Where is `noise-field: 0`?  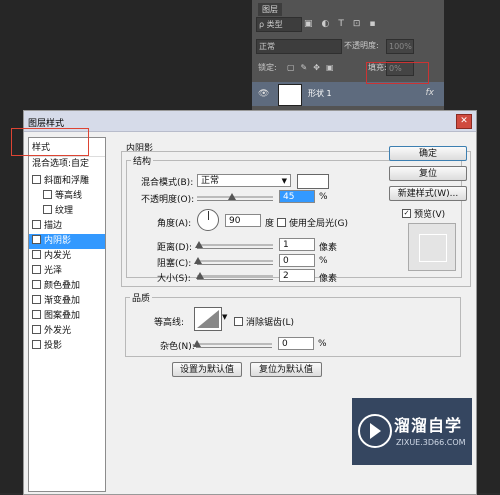 noise-field: 0 is located at coordinates (296, 343).